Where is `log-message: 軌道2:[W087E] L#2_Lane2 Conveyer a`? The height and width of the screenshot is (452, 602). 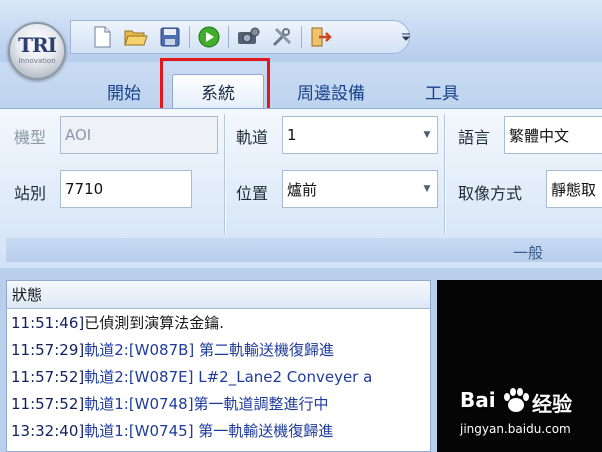 log-message: 軌道2:[W087E] L#2_Lane2 Conveyer a is located at coordinates (228, 377).